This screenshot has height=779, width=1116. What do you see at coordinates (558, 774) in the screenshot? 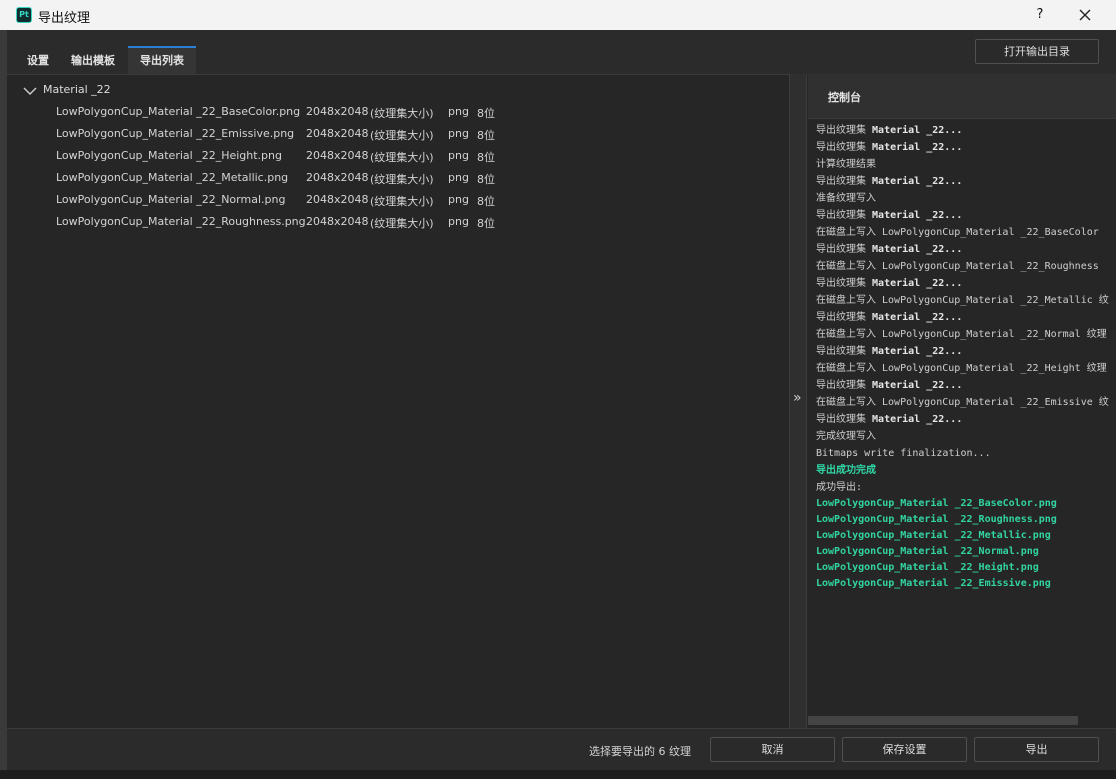
I see `window-bottom-edge` at bounding box center [558, 774].